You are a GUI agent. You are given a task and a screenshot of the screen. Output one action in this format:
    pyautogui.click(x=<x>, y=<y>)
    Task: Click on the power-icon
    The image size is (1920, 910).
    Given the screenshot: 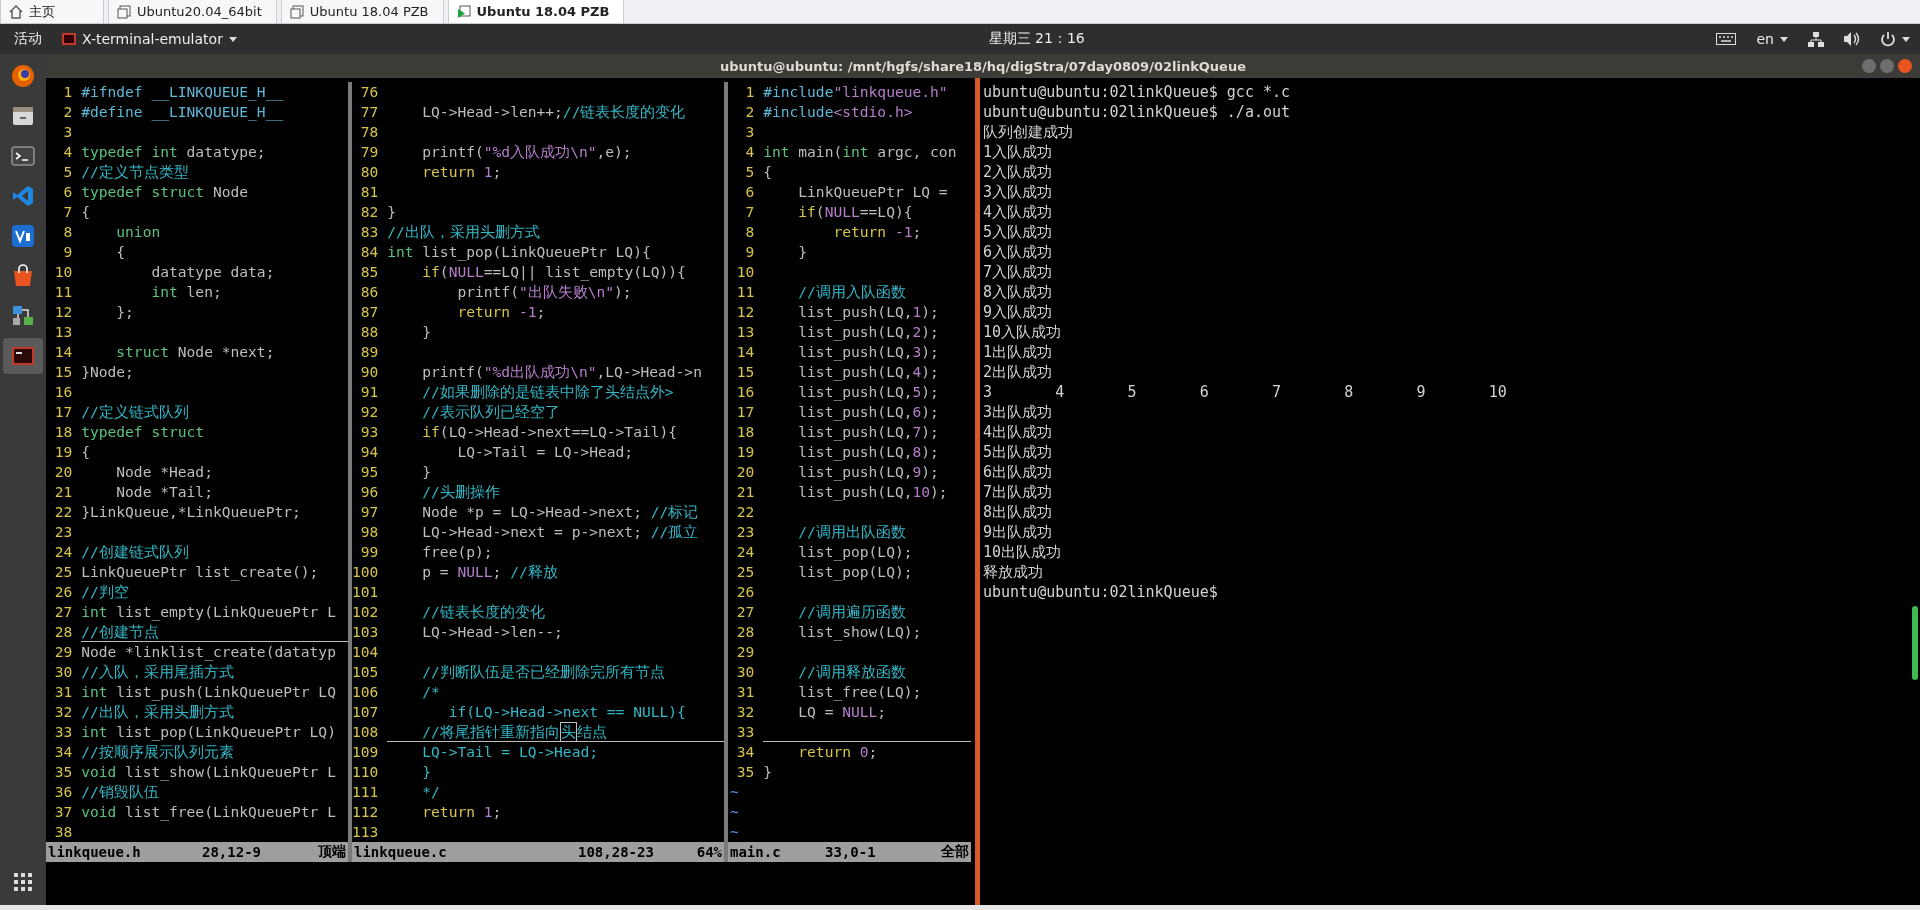 What is the action you would take?
    pyautogui.click(x=1888, y=39)
    